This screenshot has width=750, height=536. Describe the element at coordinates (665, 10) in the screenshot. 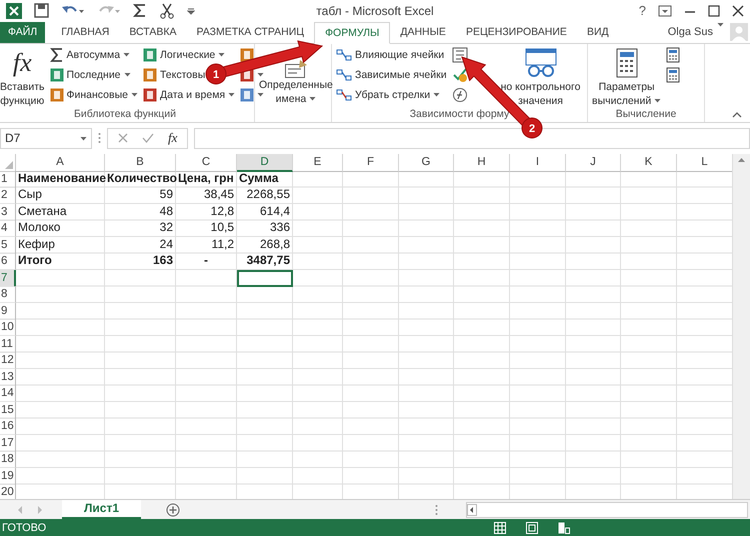

I see `ribbon-display-icon` at that location.